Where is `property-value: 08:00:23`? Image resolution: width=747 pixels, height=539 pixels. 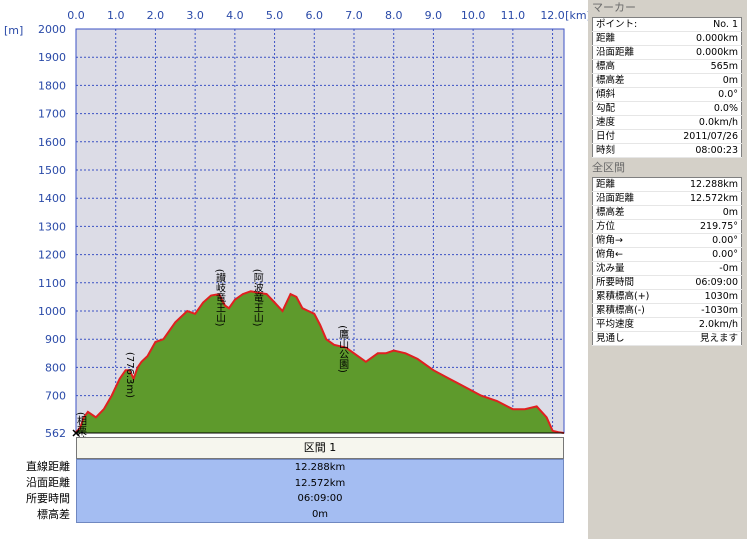 property-value: 08:00:23 is located at coordinates (699, 150).